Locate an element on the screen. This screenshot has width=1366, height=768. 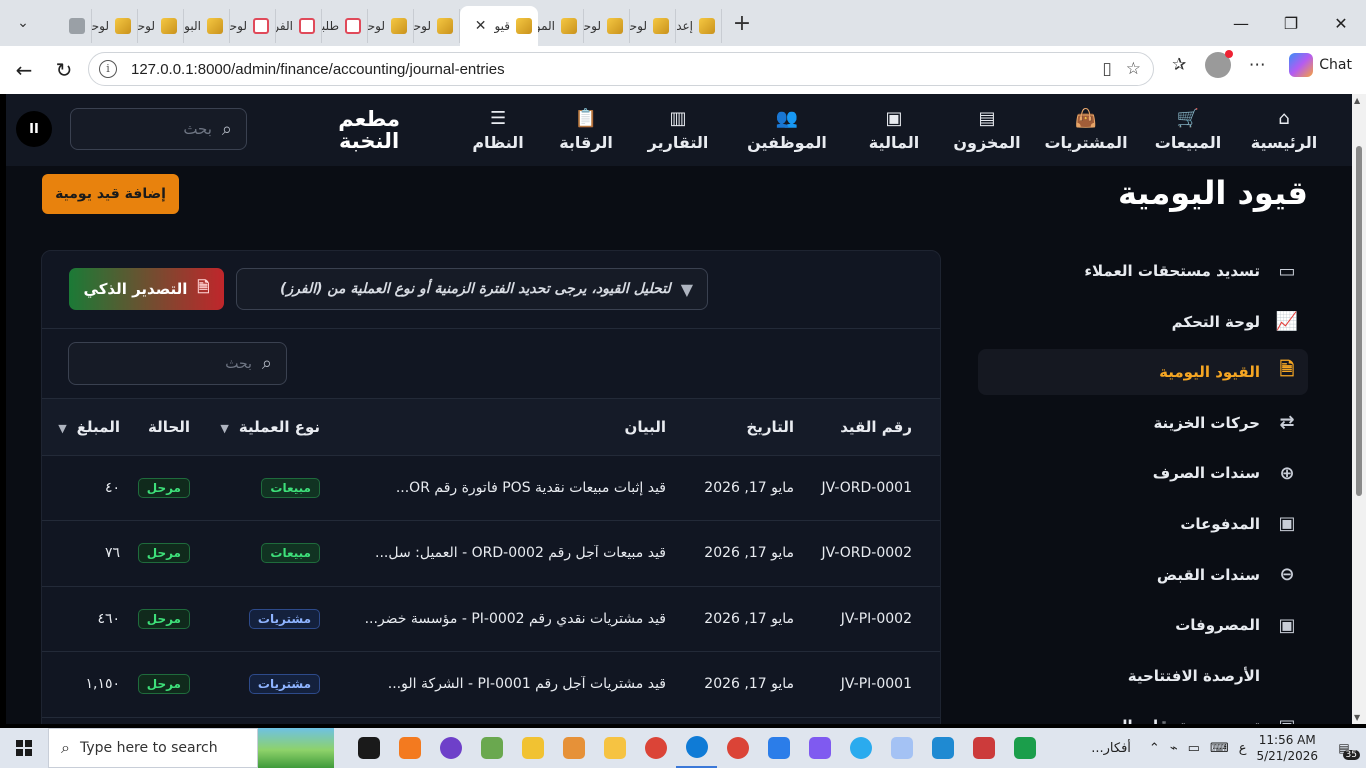
sidebar-item: الأرصدة الافتتاحية is located at coordinates (1143, 676).